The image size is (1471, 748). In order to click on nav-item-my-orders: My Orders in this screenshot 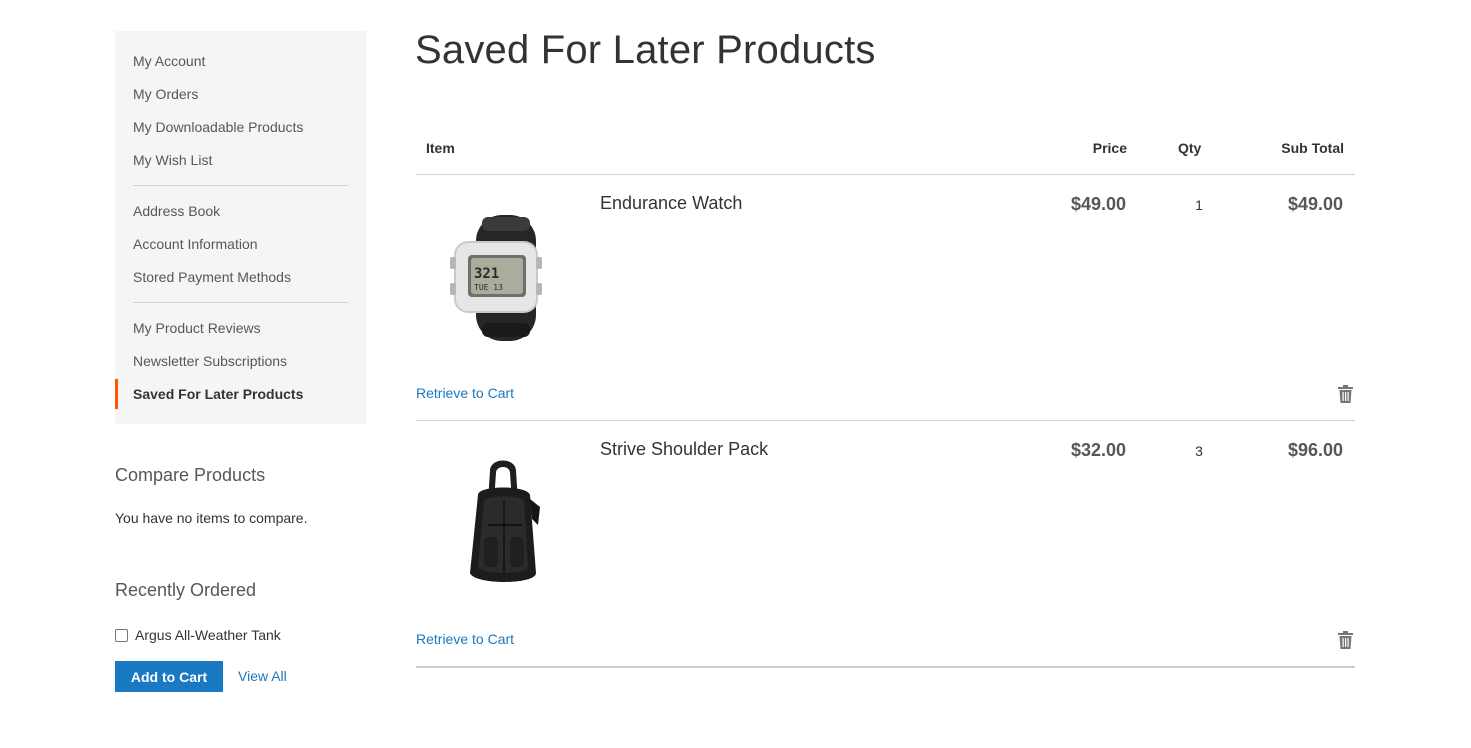, I will do `click(165, 94)`.